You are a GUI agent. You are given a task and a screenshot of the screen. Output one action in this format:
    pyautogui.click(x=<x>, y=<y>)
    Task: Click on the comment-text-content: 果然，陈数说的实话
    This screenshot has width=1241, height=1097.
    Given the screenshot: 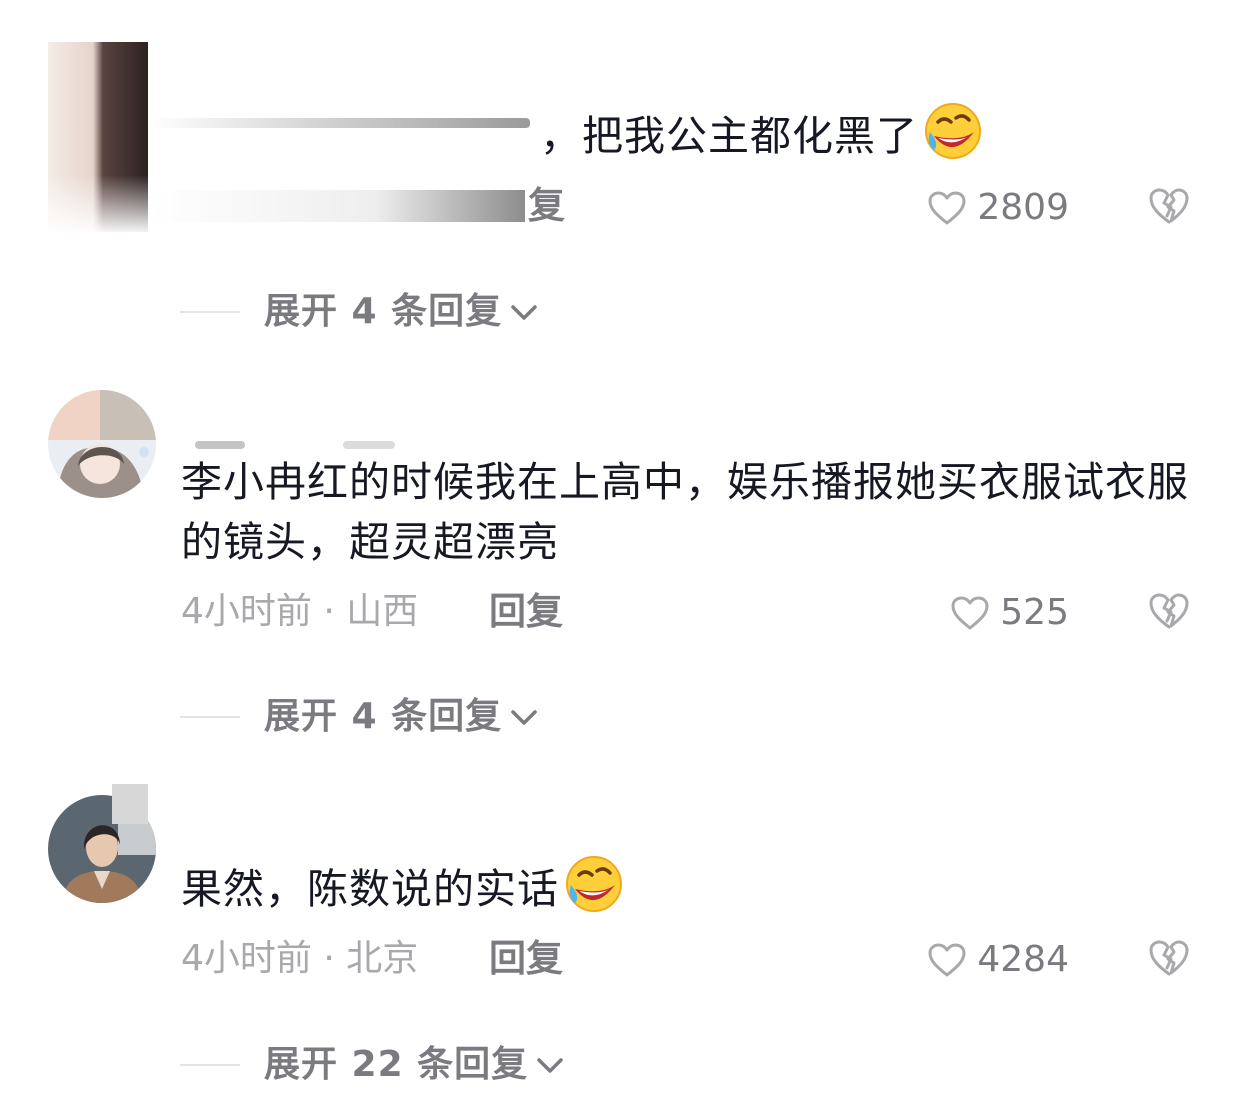 What is the action you would take?
    pyautogui.click(x=370, y=889)
    